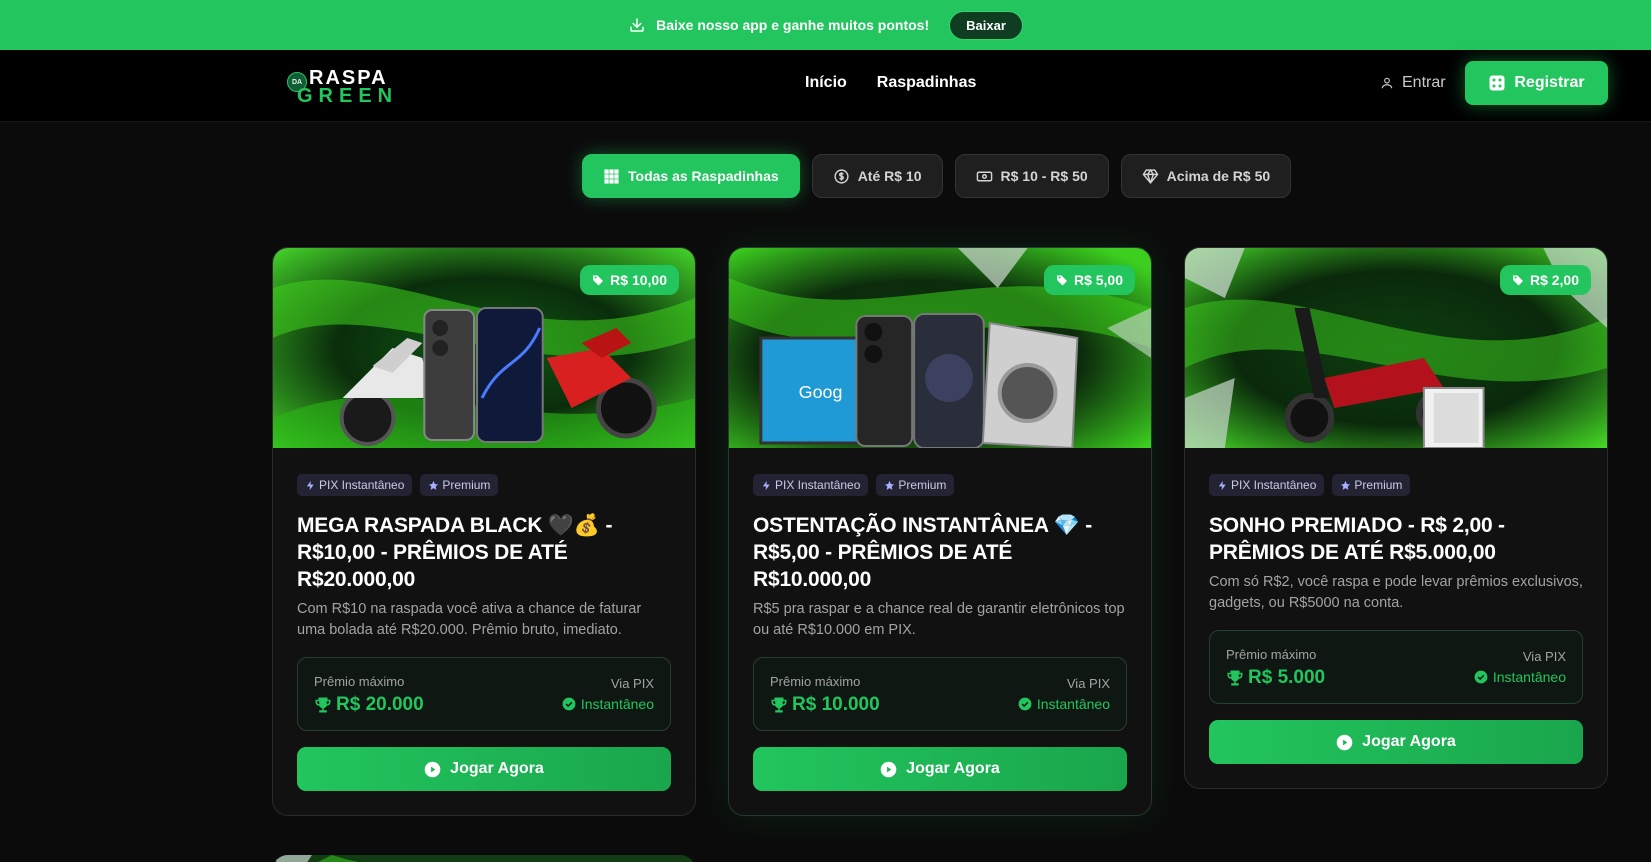  I want to click on dice-icon, so click(1497, 83).